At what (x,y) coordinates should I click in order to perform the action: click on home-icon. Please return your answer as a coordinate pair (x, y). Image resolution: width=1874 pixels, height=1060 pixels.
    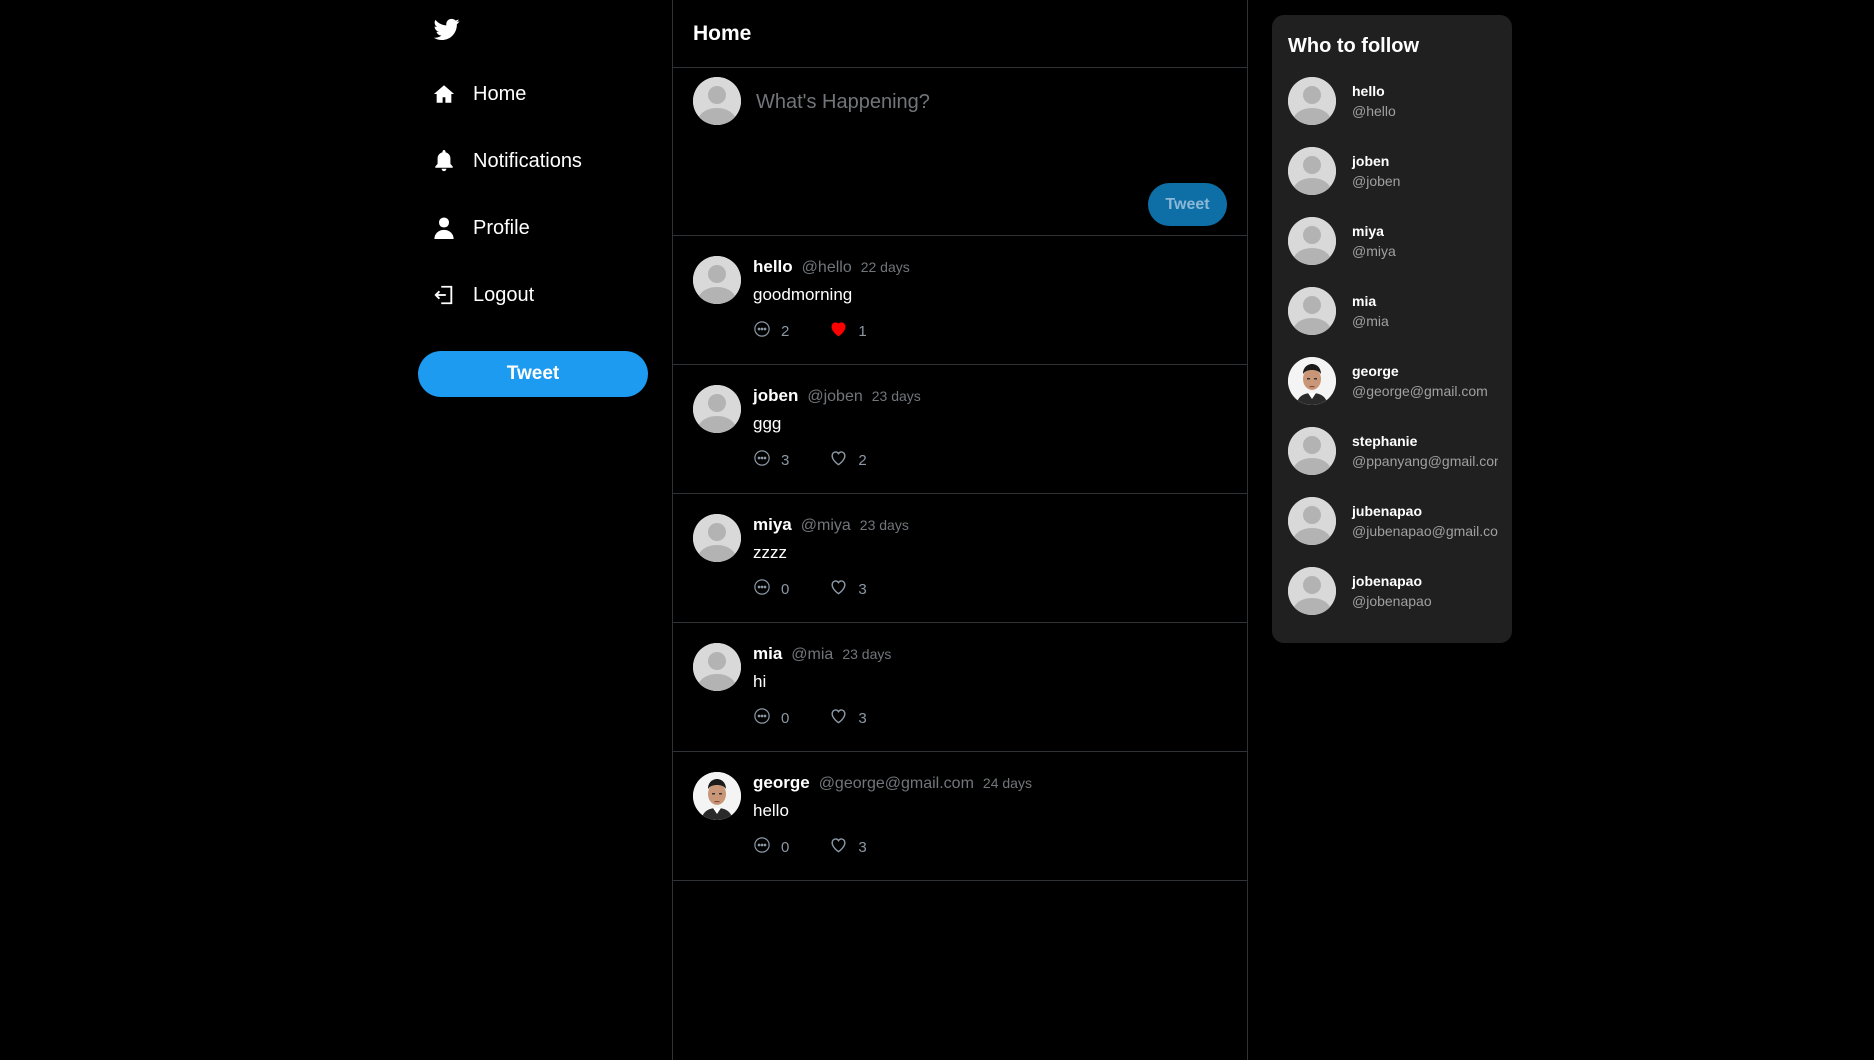
    Looking at the image, I should click on (444, 94).